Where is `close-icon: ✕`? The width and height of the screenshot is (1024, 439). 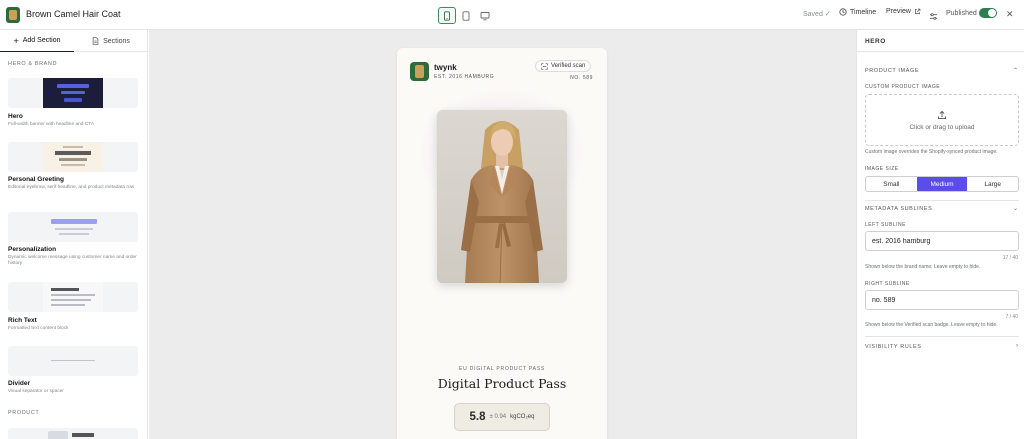
close-icon: ✕ is located at coordinates (1010, 14).